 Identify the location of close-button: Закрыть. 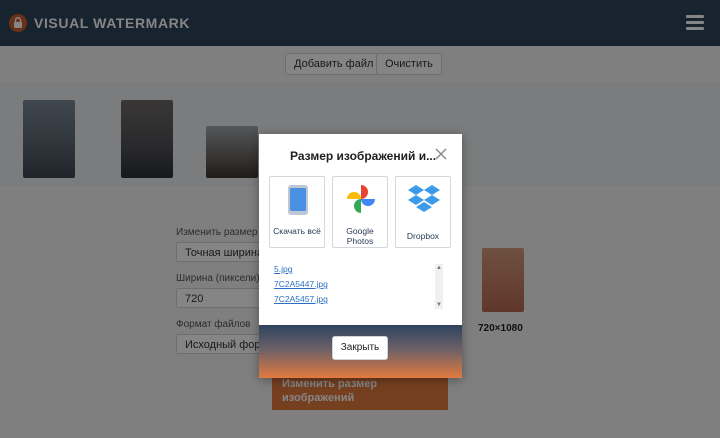
(360, 348).